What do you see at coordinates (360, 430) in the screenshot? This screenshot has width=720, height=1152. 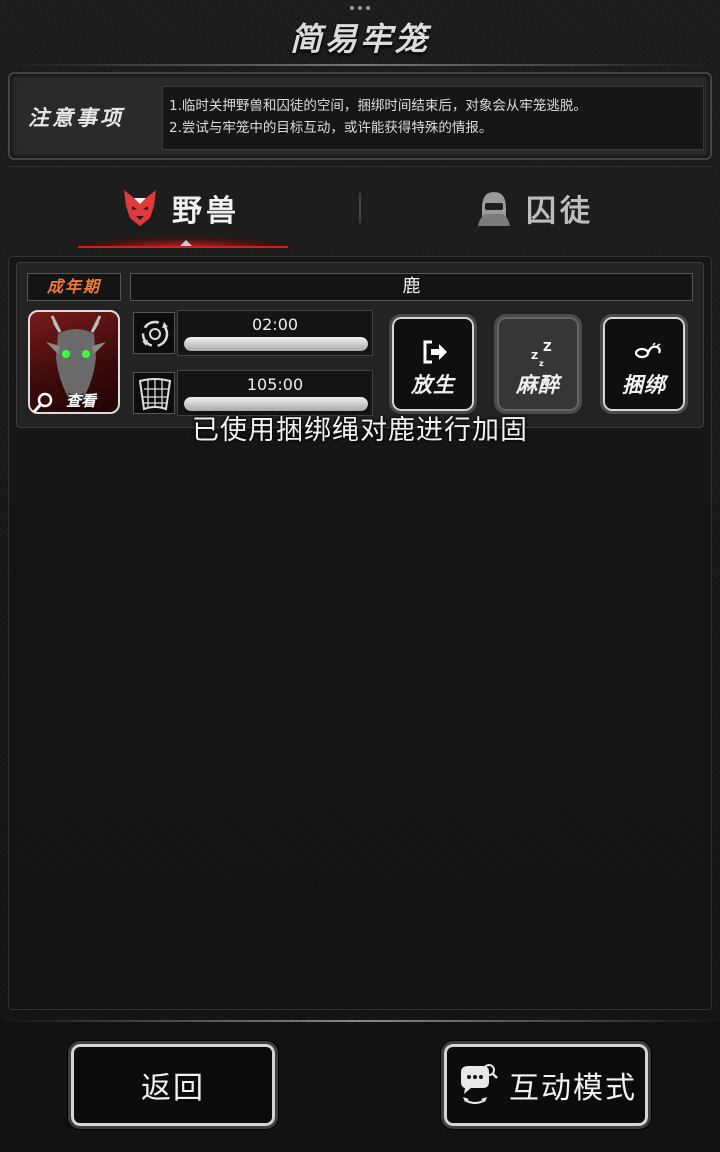 I see `toast-message: 已使用捆绑绳对鹿进行加固` at bounding box center [360, 430].